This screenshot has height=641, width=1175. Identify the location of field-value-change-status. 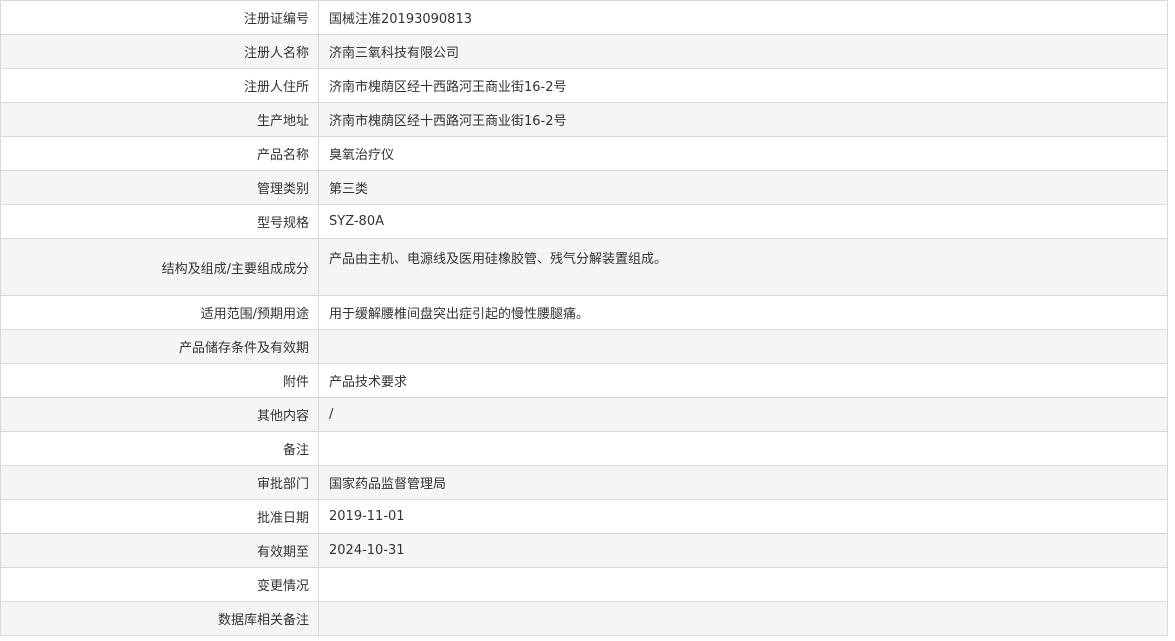
(743, 584).